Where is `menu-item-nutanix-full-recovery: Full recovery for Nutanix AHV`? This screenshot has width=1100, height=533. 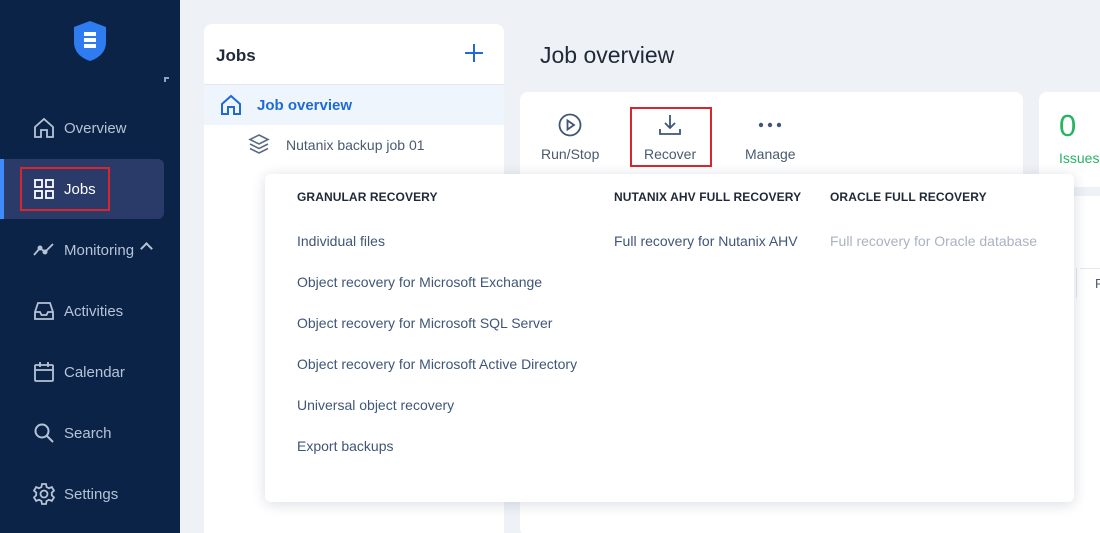
menu-item-nutanix-full-recovery: Full recovery for Nutanix AHV is located at coordinates (706, 241).